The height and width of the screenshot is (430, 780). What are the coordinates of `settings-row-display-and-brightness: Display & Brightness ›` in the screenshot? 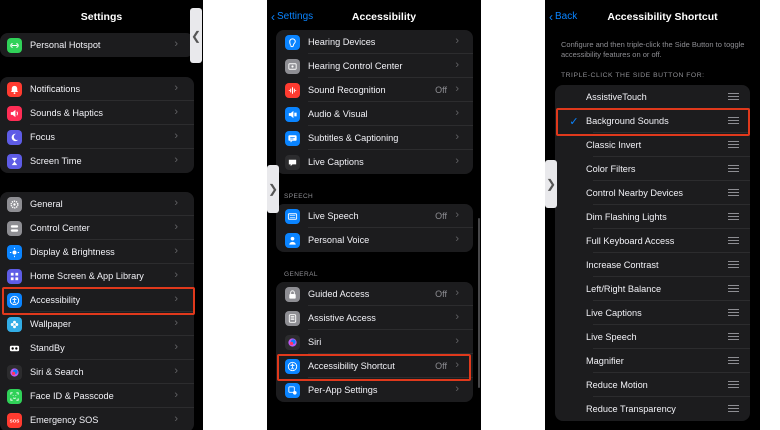 It's located at (97, 252).